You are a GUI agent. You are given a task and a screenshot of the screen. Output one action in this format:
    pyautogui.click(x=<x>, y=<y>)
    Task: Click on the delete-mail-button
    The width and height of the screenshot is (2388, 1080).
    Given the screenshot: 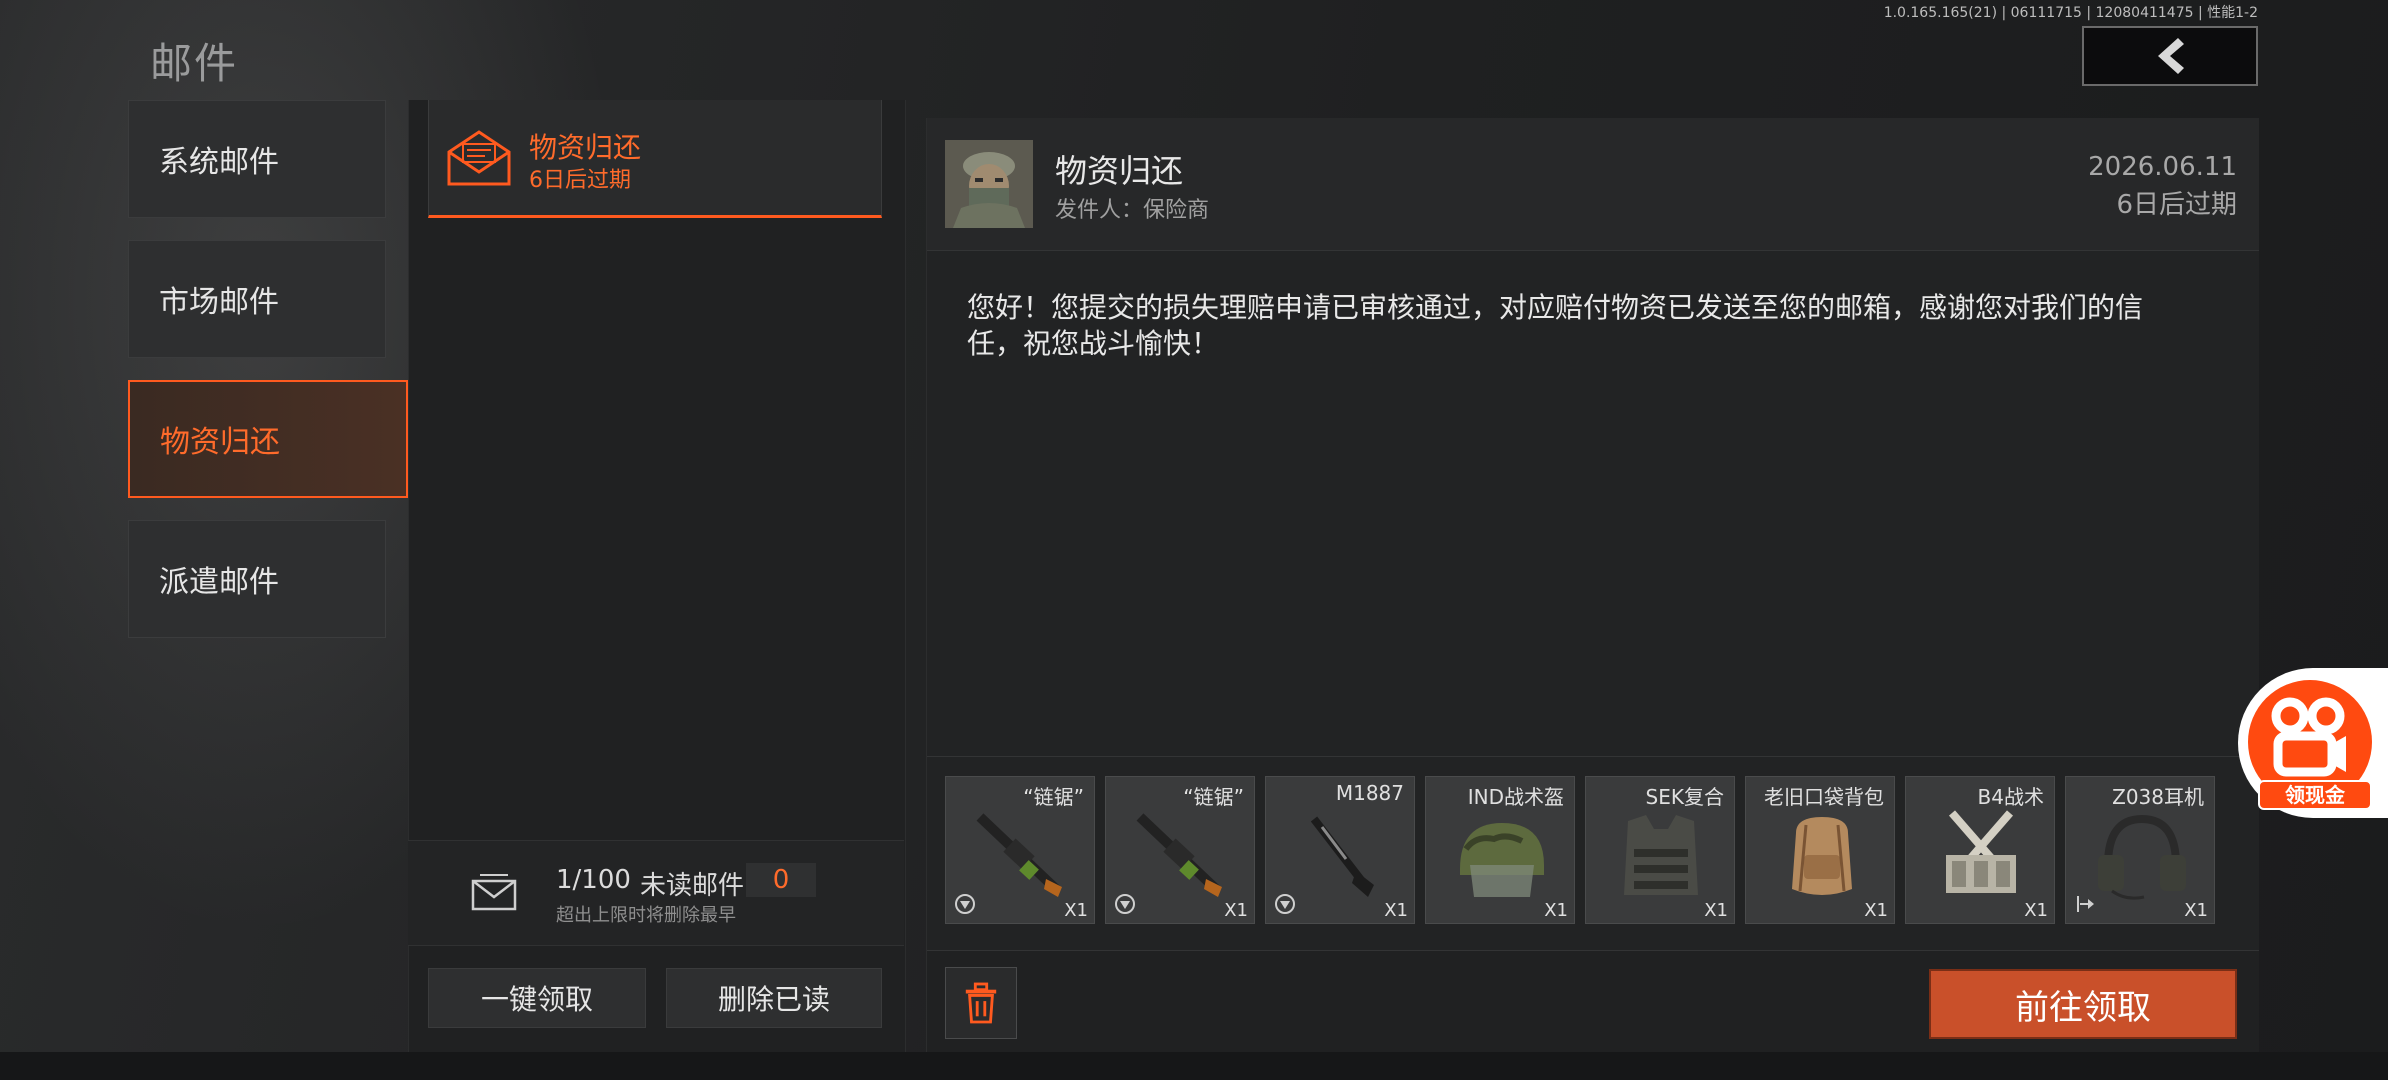 What is the action you would take?
    pyautogui.click(x=981, y=1003)
    